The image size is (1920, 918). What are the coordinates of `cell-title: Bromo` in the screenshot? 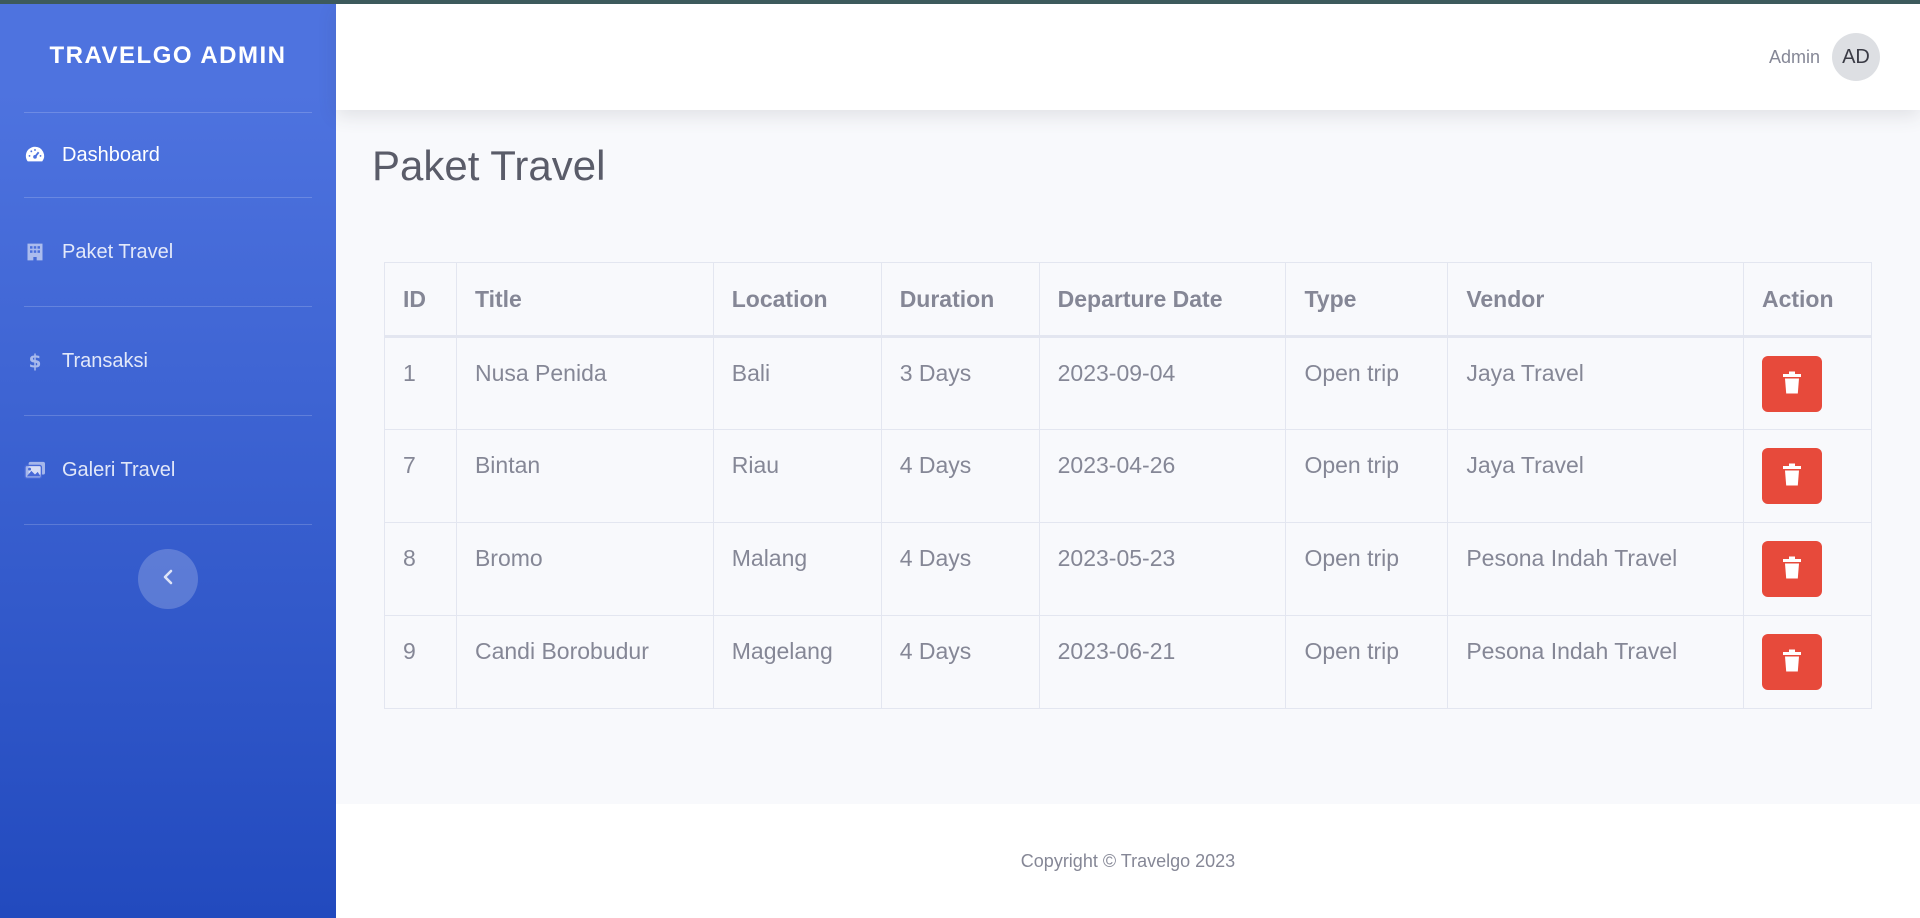 It's located at (584, 569).